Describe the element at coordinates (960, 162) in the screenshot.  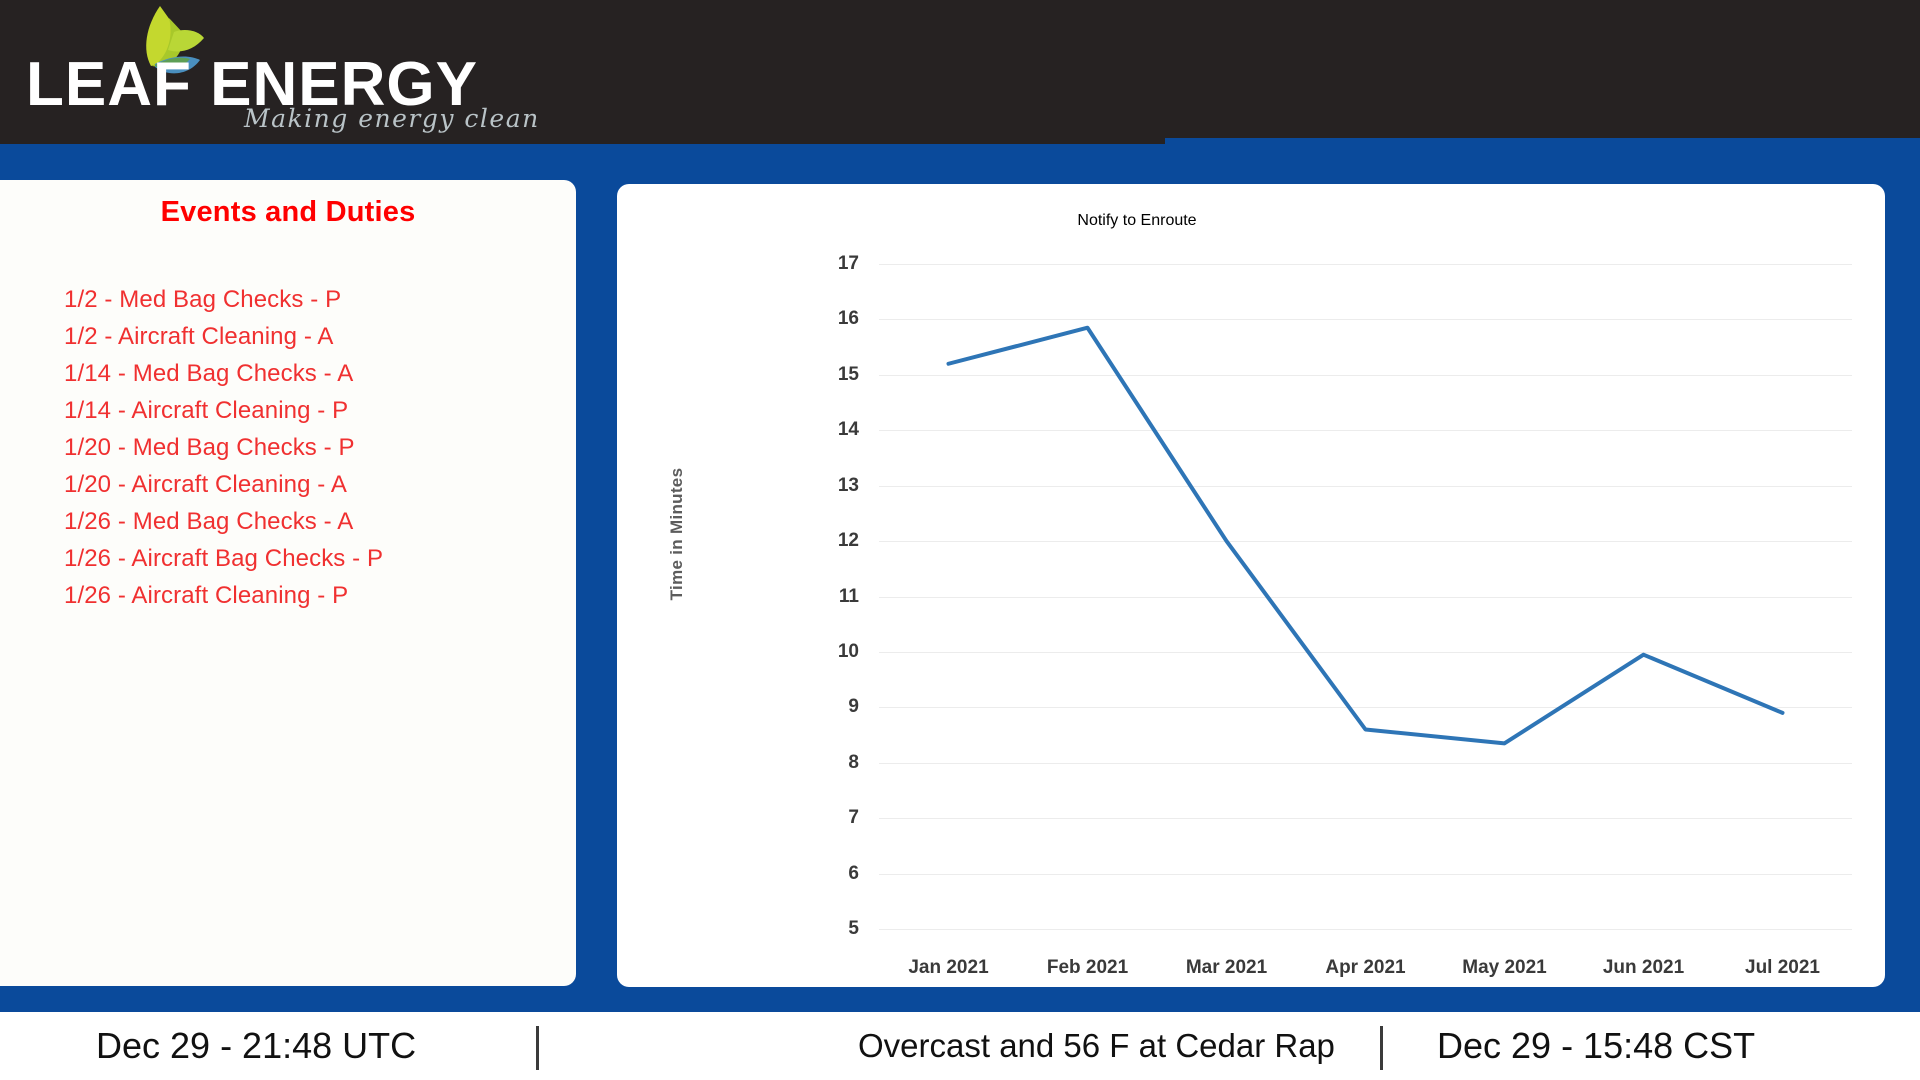
I see `accent-band` at that location.